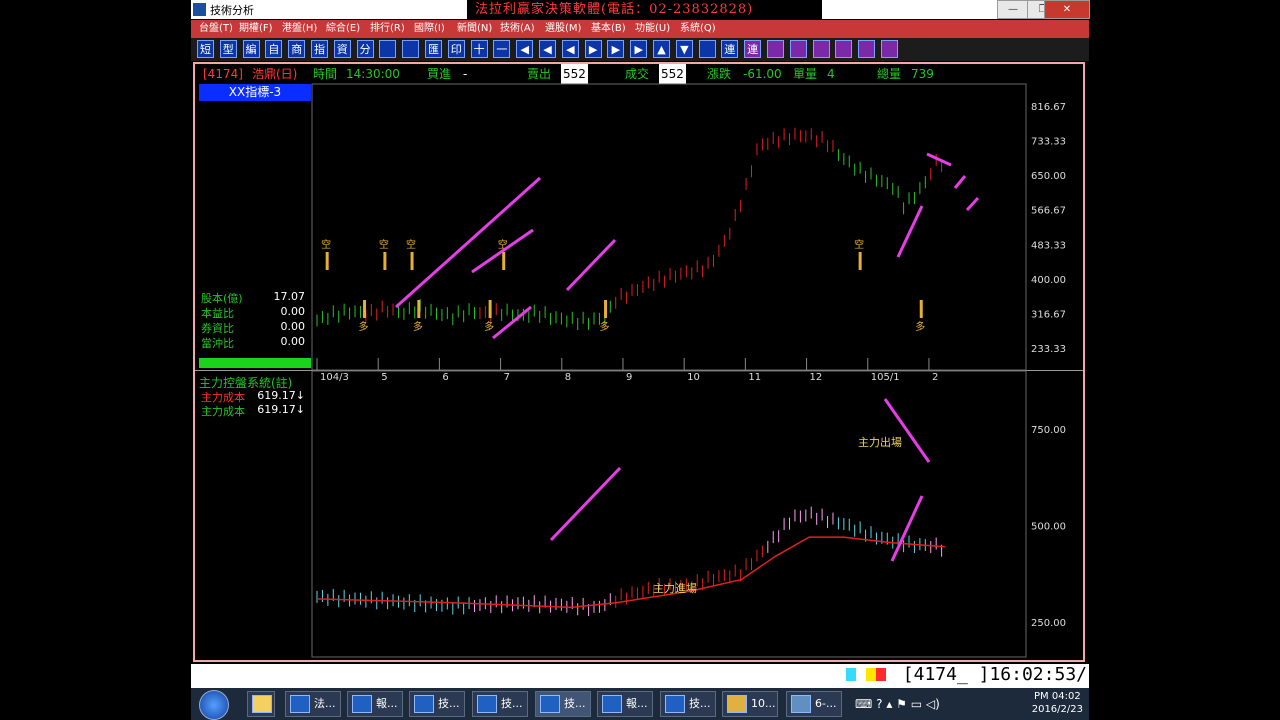 The width and height of the screenshot is (1280, 720). What do you see at coordinates (343, 29) in the screenshot?
I see `menu-composite: 綜合(E)` at bounding box center [343, 29].